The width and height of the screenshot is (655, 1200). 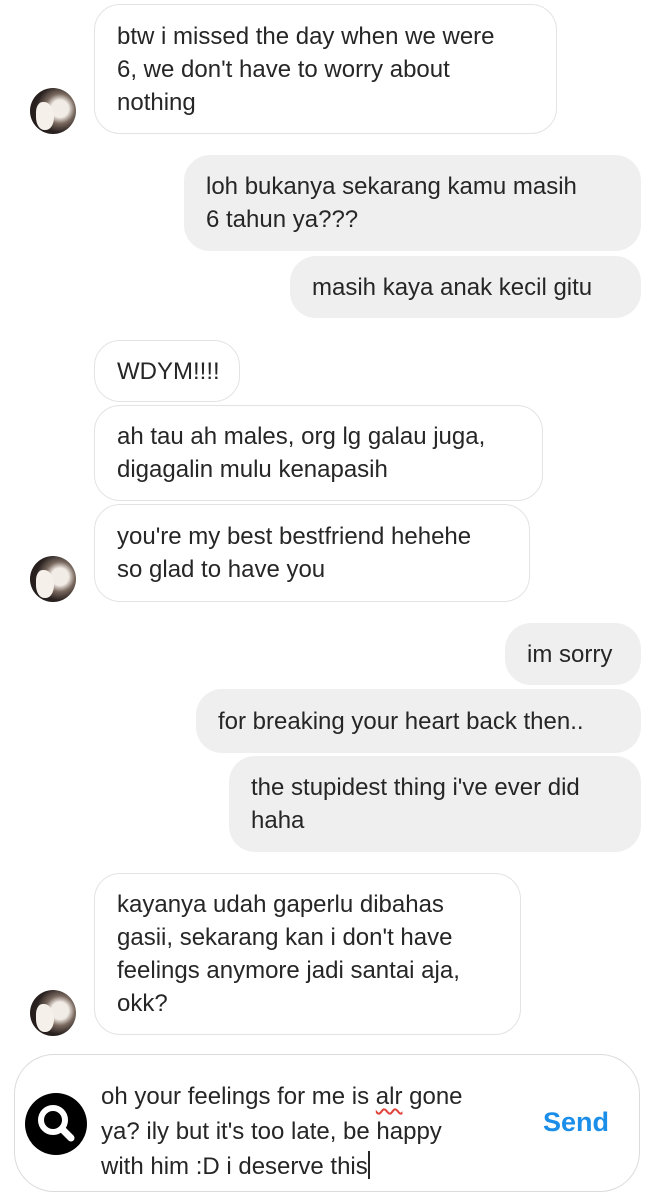 I want to click on text-caret, so click(x=368, y=1165).